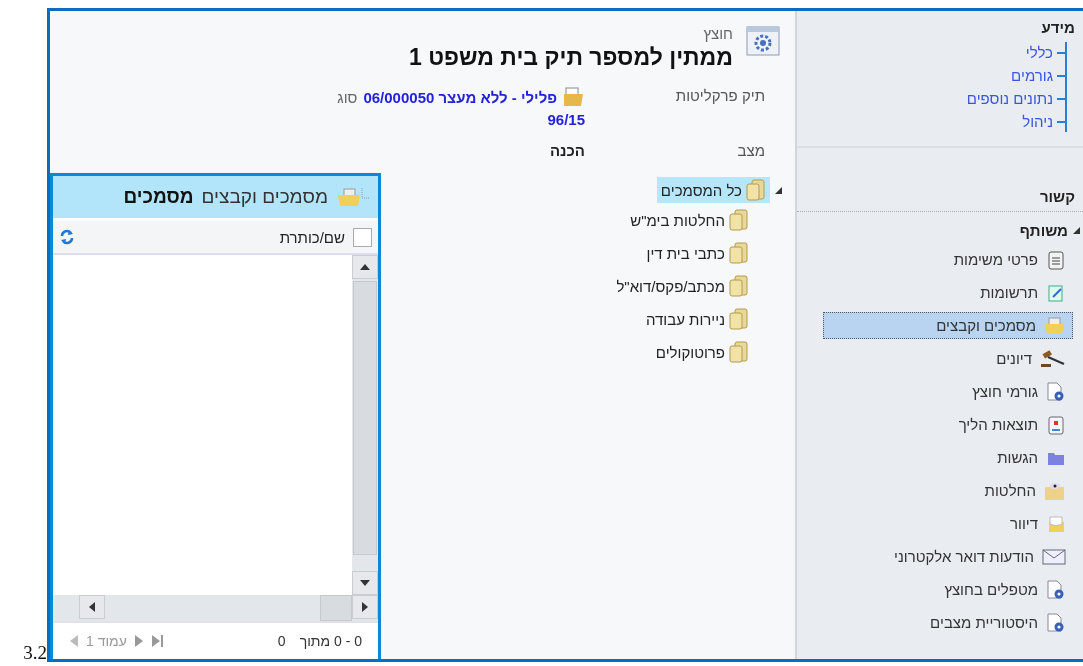 Image resolution: width=1083 pixels, height=666 pixels. I want to click on scroll-up-icon, so click(365, 267).